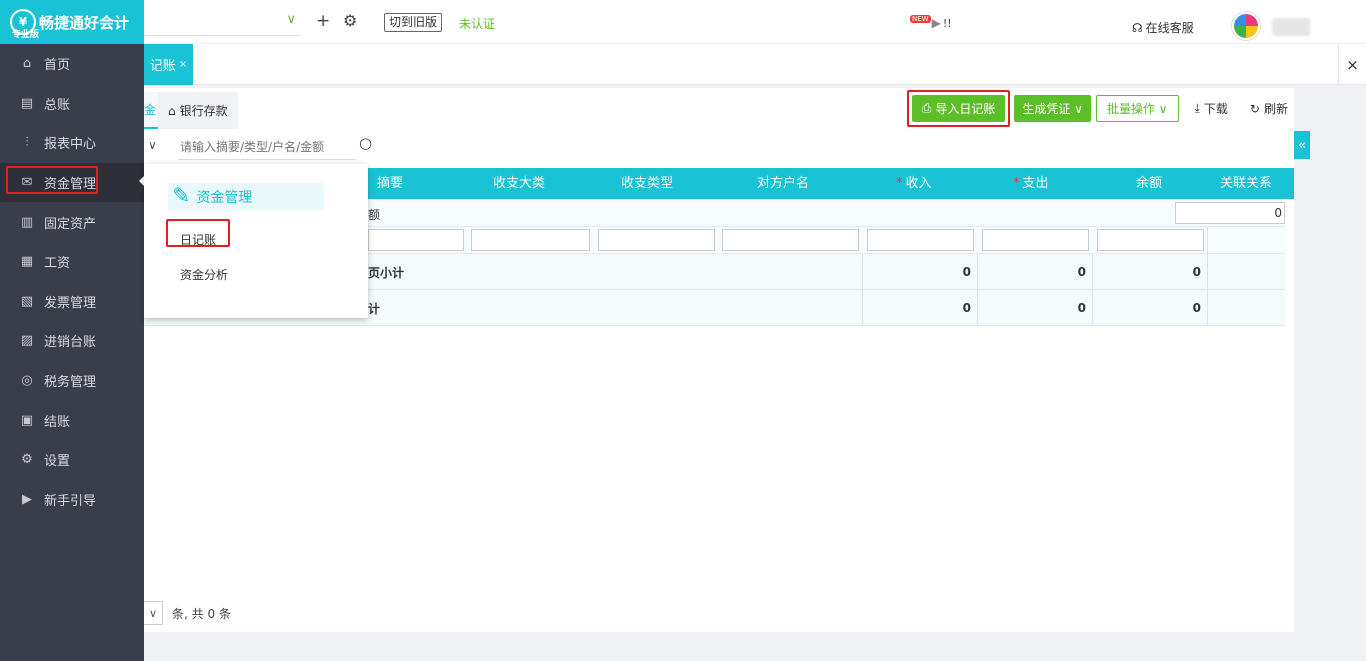  What do you see at coordinates (72, 262) in the screenshot?
I see `sidebar-item-payroll: ▦ 工资` at bounding box center [72, 262].